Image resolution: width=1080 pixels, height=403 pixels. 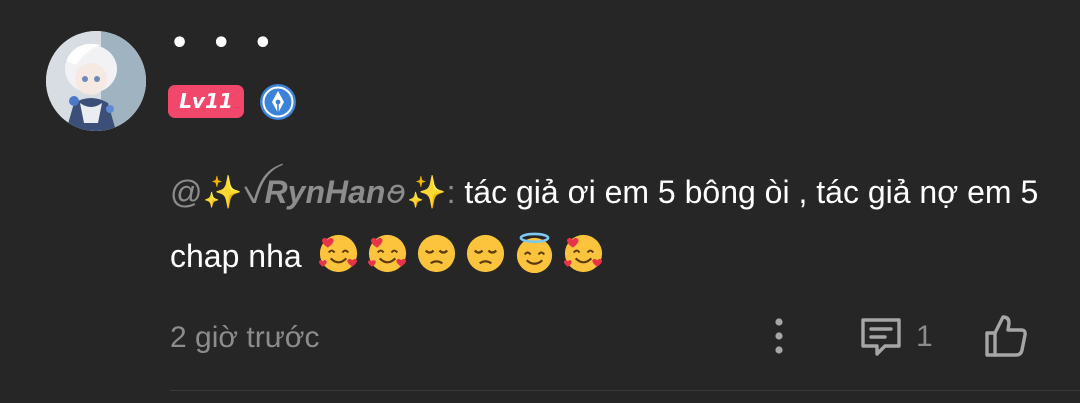 What do you see at coordinates (534, 253) in the screenshot?
I see `smiling-face-with-halo-icon` at bounding box center [534, 253].